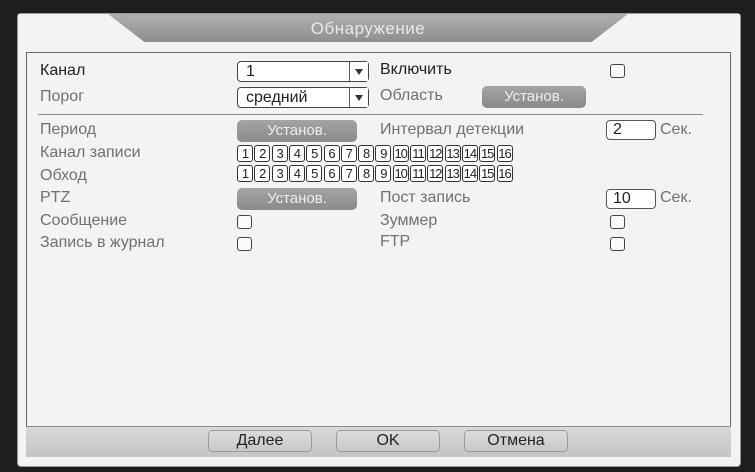 Image resolution: width=755 pixels, height=472 pixels. What do you see at coordinates (348, 153) in the screenshot?
I see `record-channel-box-7: 7` at bounding box center [348, 153].